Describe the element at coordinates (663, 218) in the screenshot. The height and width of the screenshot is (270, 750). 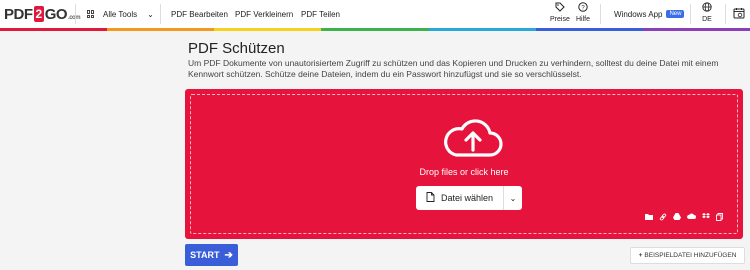
I see `link-icon` at that location.